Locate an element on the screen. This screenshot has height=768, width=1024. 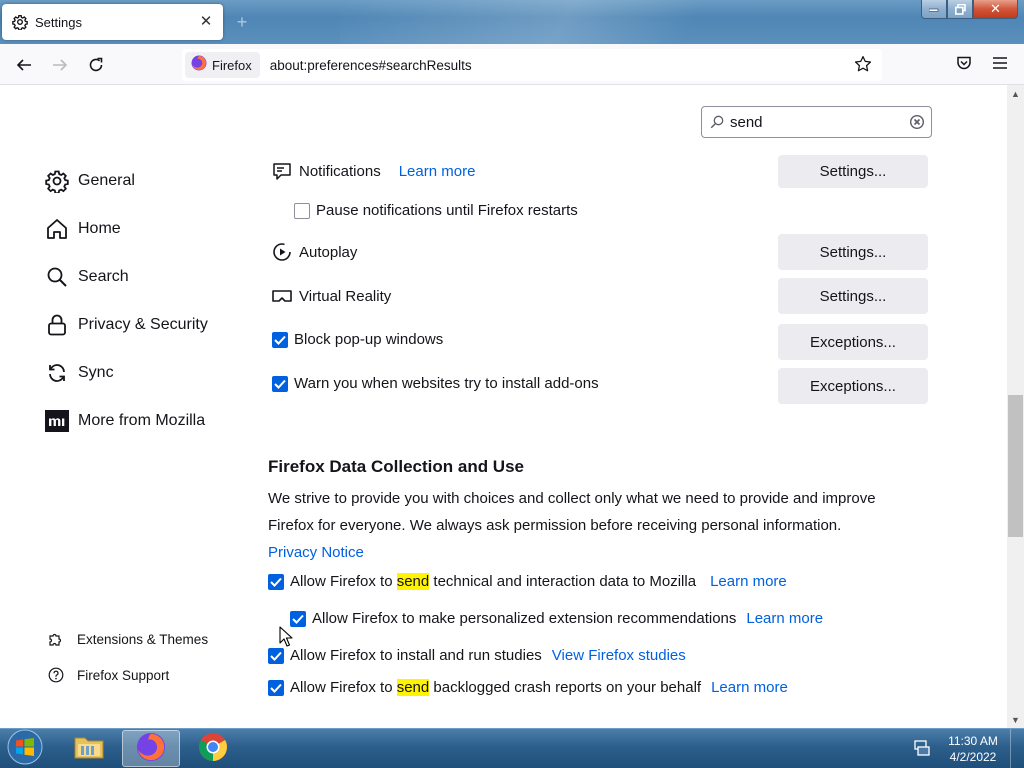
sidebar-item-general: General is located at coordinates (90, 181).